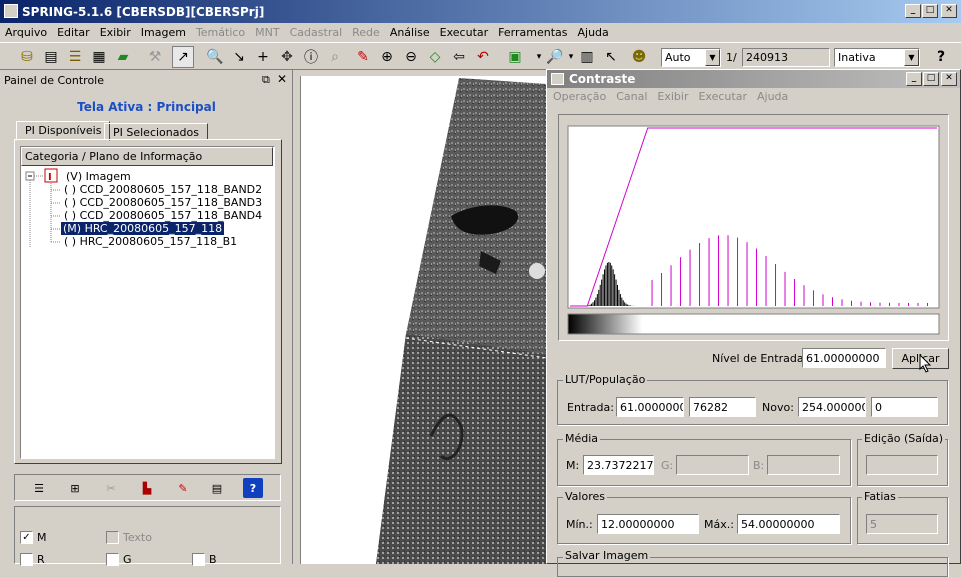  Describe the element at coordinates (155, 57) in the screenshot. I see `edit-tool-icon: ⚒` at that location.